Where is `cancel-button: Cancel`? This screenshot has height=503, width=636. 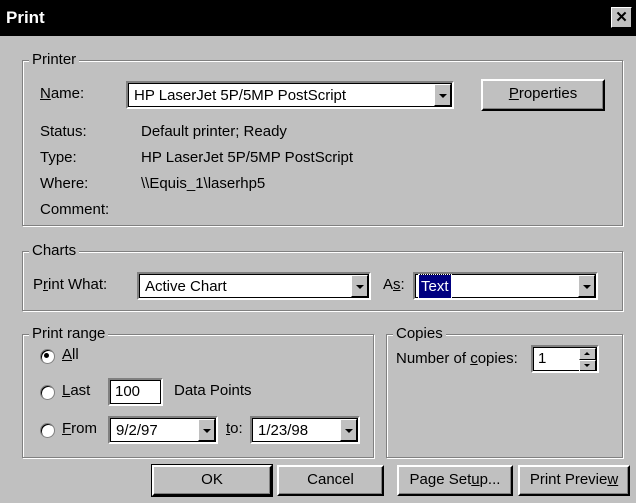
cancel-button: Cancel is located at coordinates (330, 480).